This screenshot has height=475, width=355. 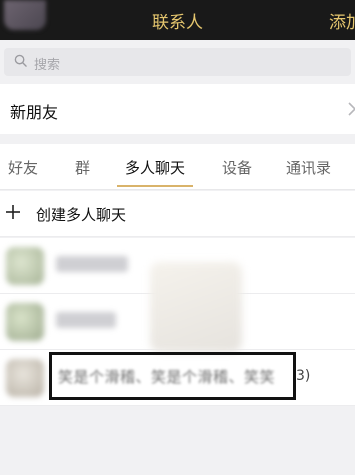 I want to click on new-friends-label: 新朋友, so click(x=34, y=112).